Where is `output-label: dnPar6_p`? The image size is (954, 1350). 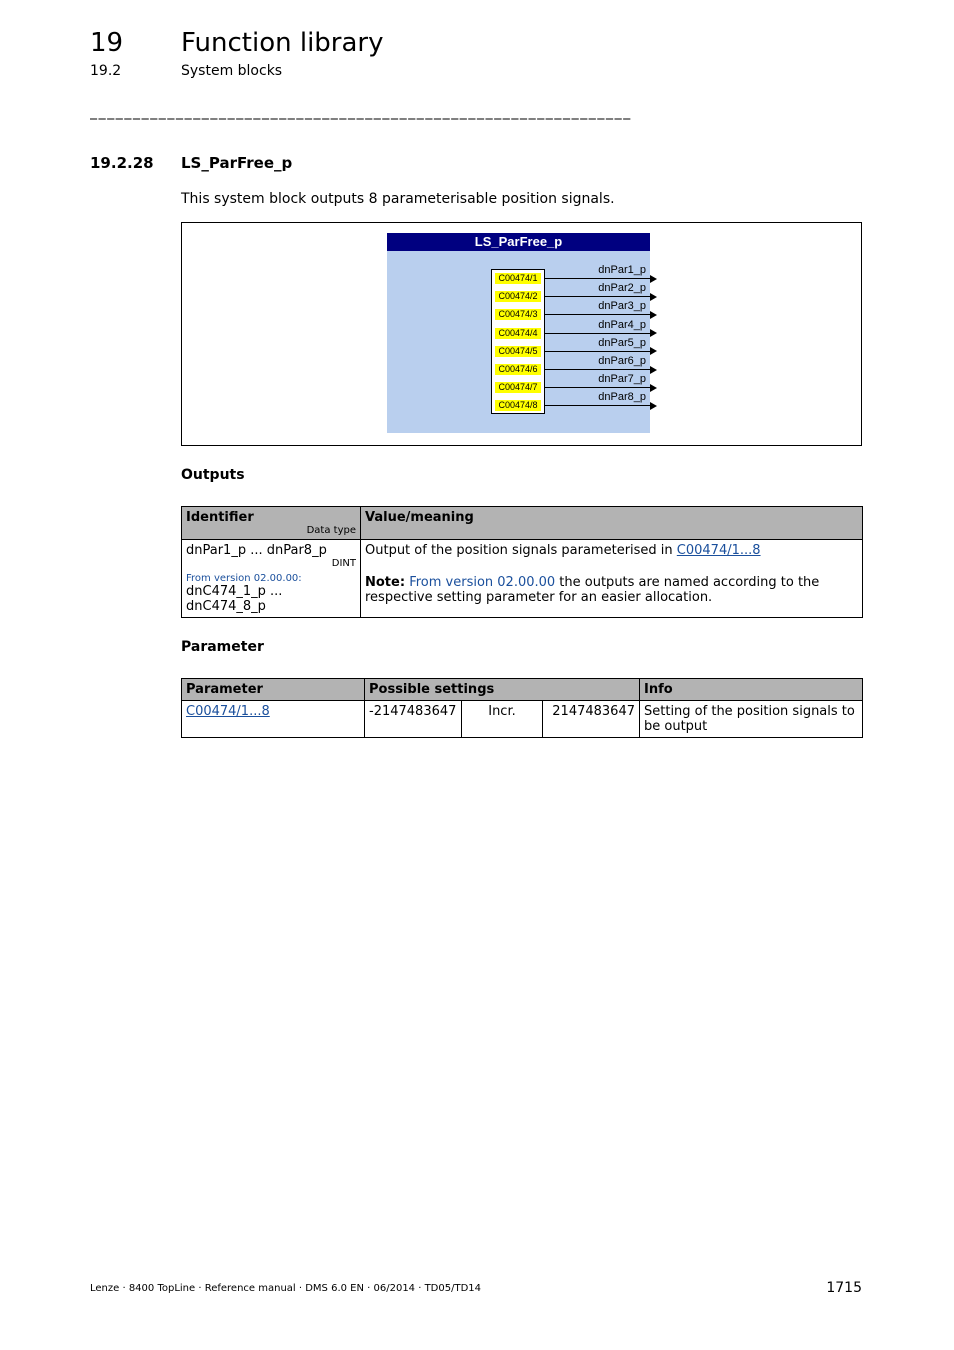
output-label: dnPar6_p is located at coordinates (622, 361).